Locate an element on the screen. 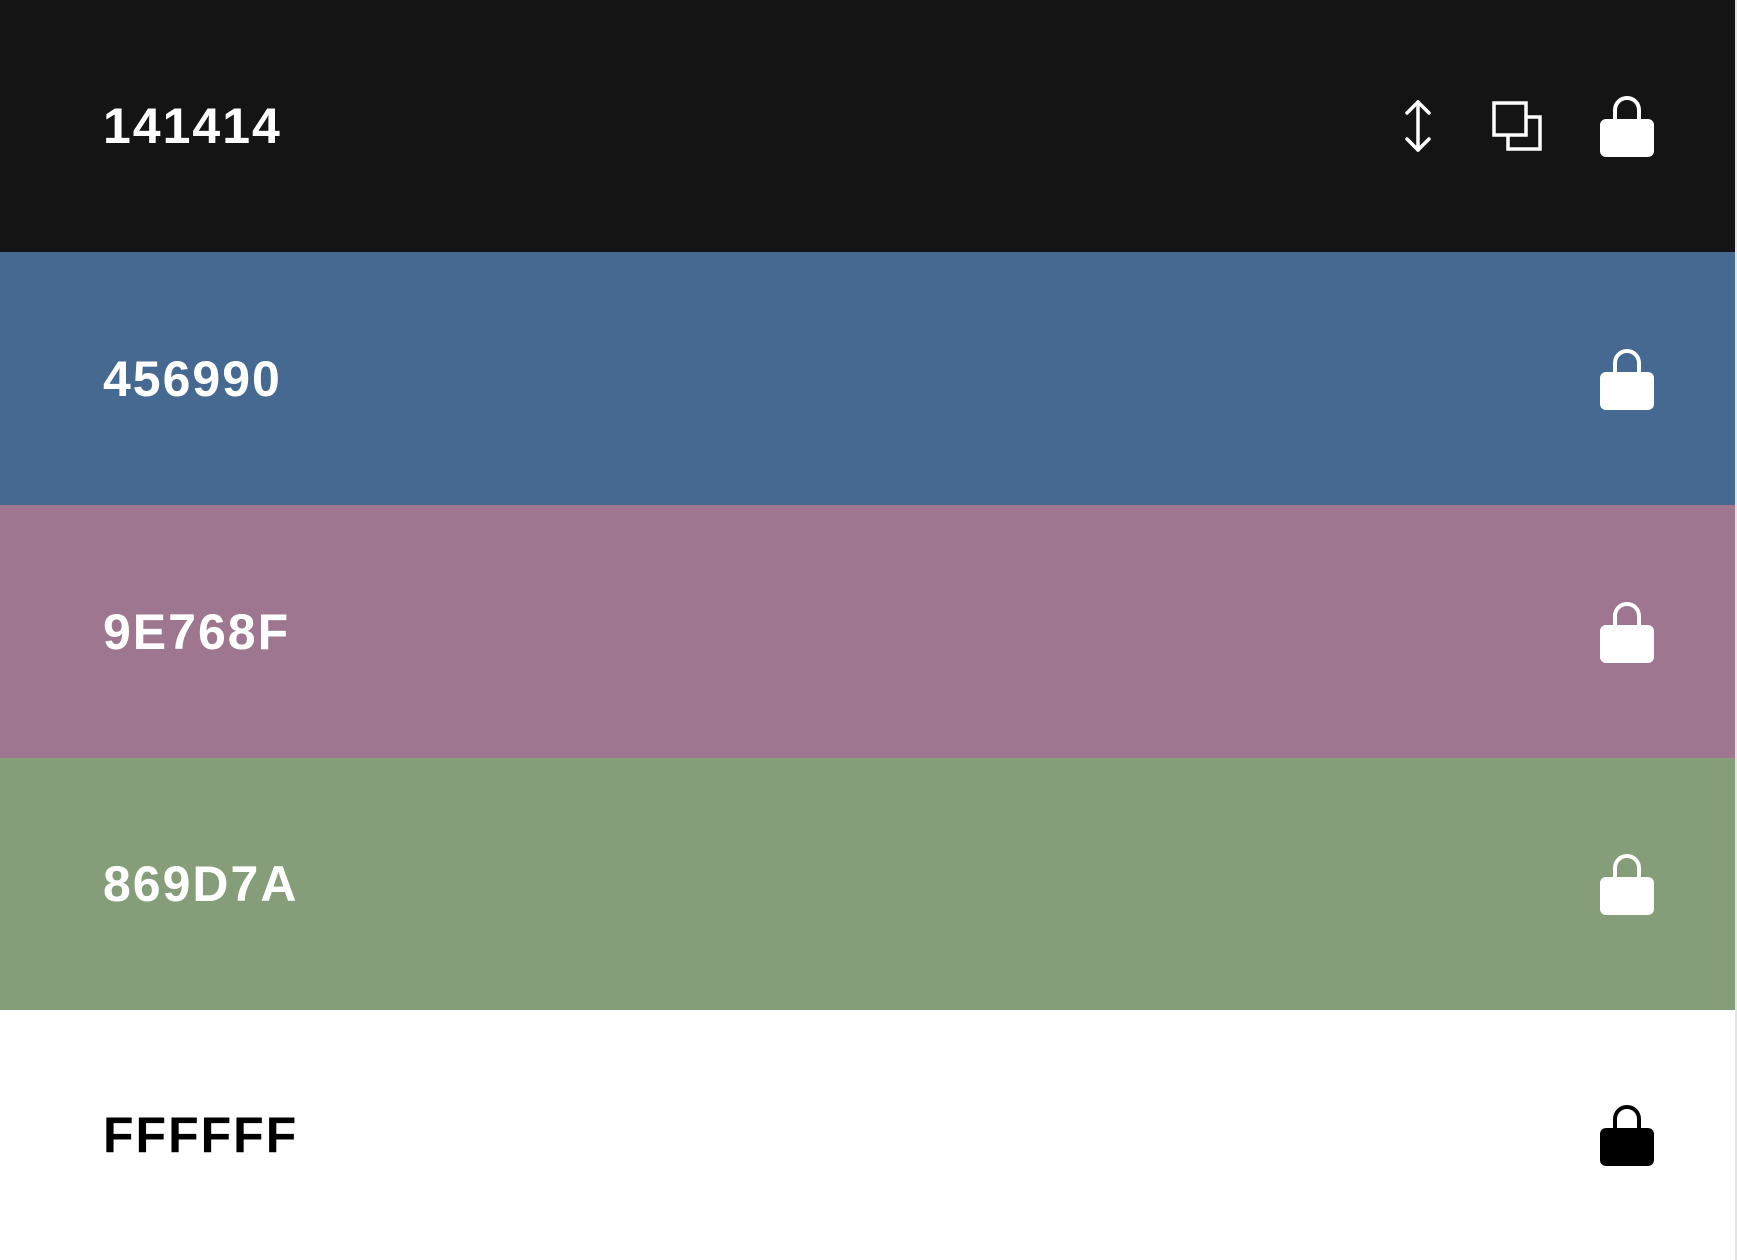 Image resolution: width=1737 pixels, height=1260 pixels. hex-code-label: 9E768F is located at coordinates (196, 632).